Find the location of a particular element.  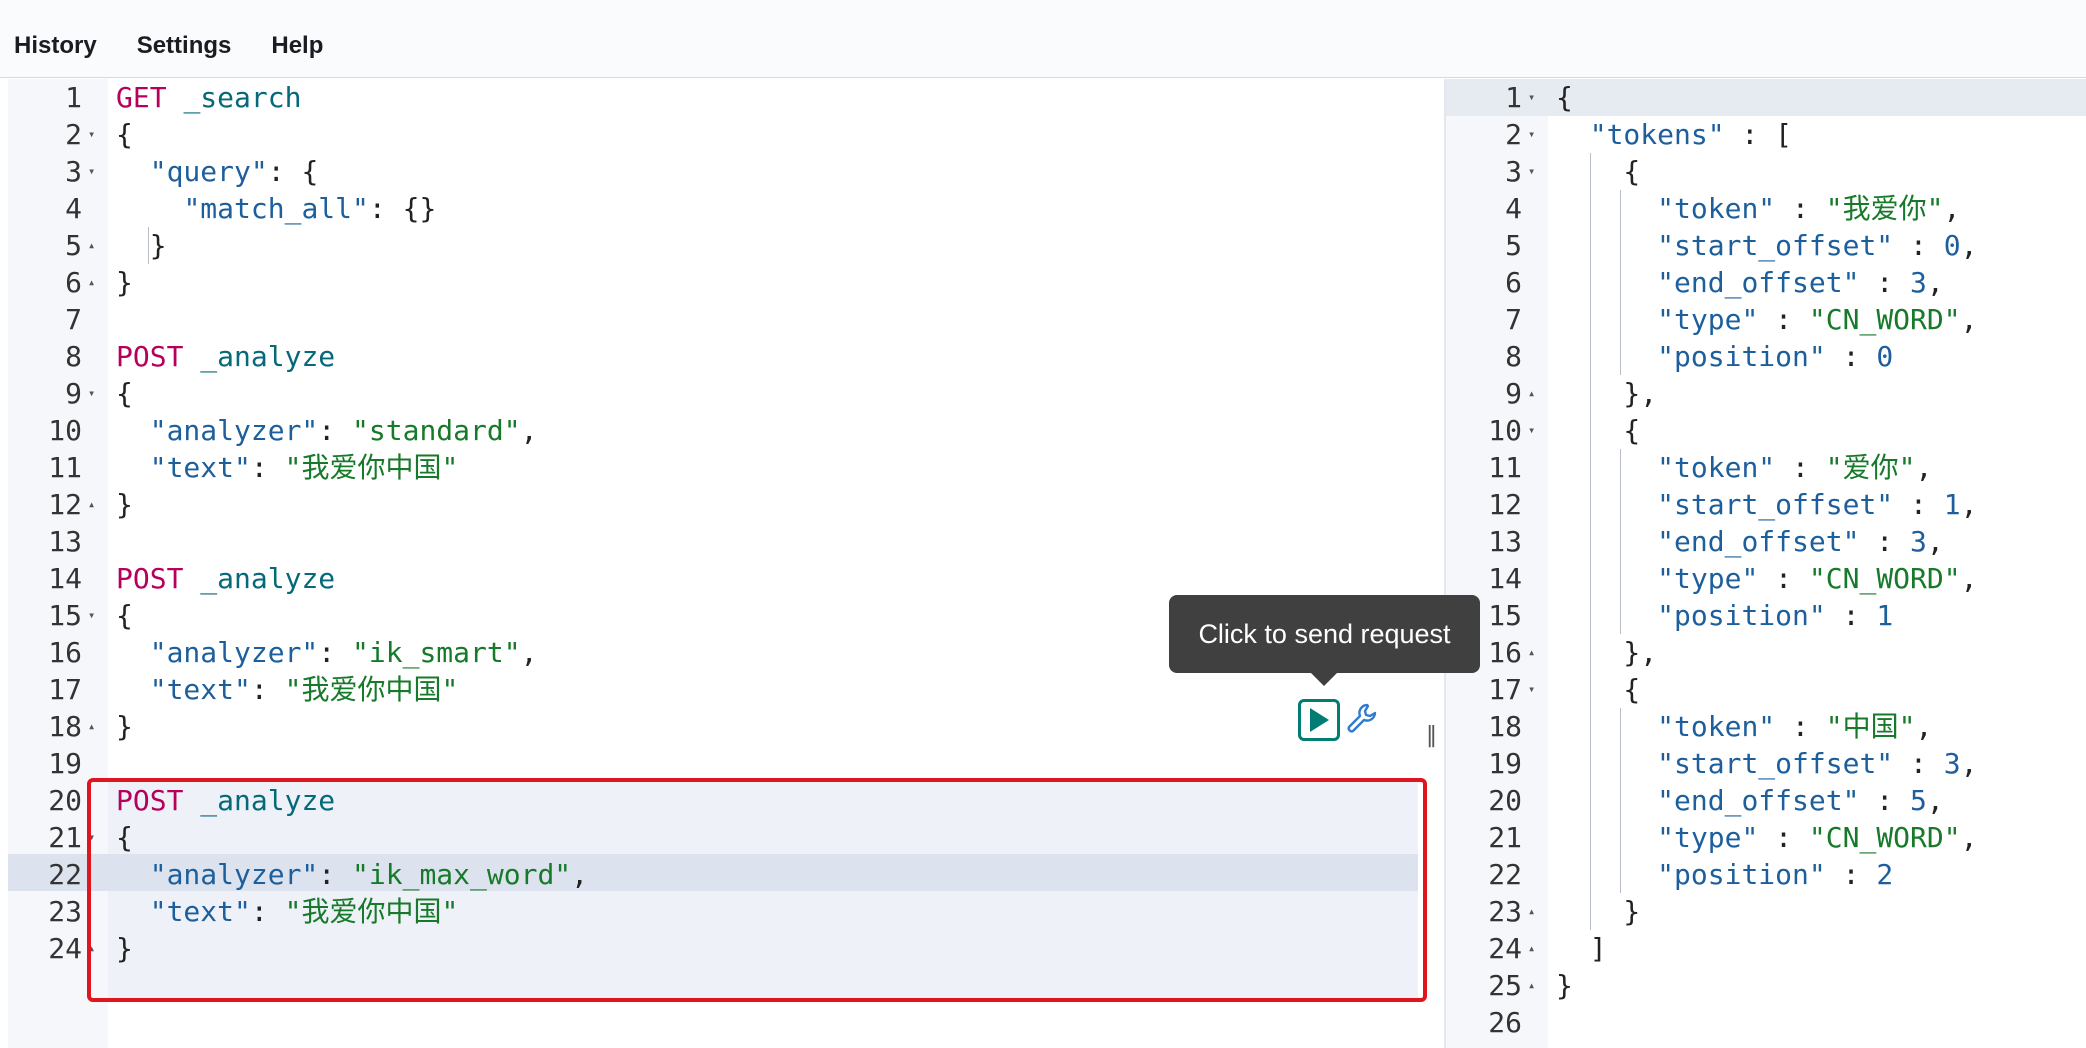

code-line: 26 is located at coordinates (1766, 1022).